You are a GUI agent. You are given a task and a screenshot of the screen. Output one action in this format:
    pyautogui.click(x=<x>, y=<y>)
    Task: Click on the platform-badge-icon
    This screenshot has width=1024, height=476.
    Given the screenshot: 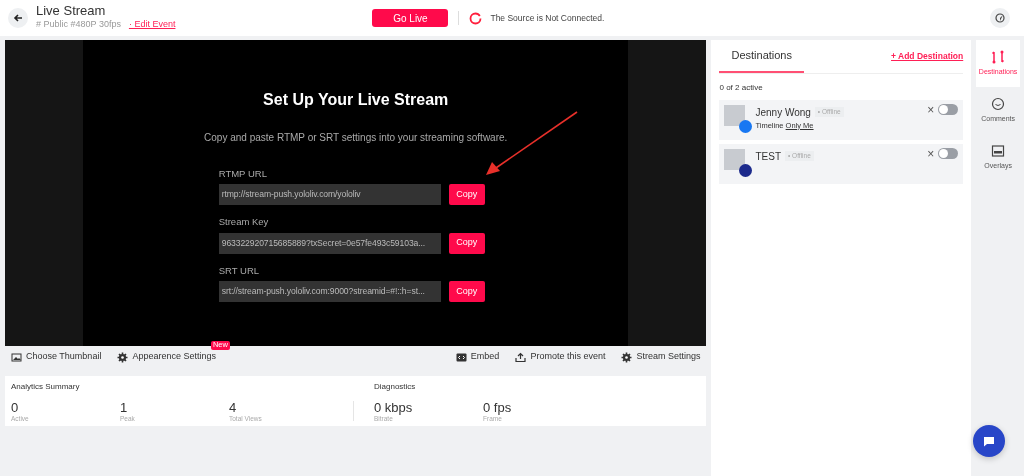 What is the action you would take?
    pyautogui.click(x=746, y=170)
    